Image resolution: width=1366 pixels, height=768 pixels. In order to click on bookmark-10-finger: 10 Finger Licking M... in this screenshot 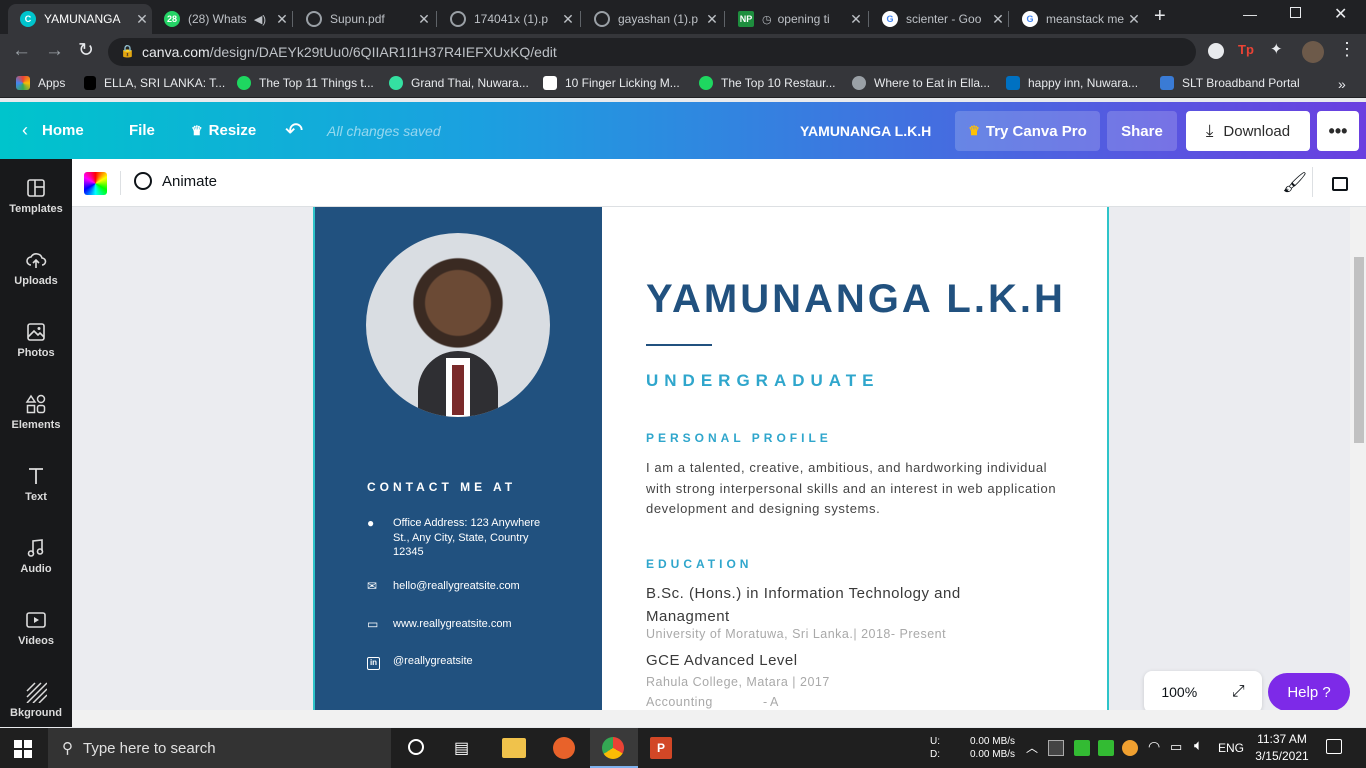, I will do `click(611, 83)`.